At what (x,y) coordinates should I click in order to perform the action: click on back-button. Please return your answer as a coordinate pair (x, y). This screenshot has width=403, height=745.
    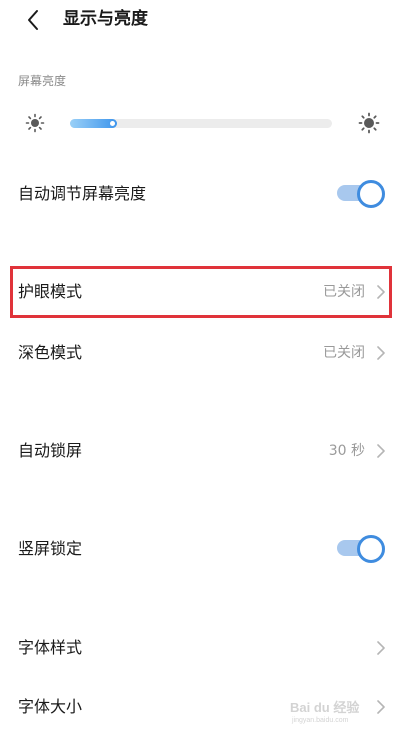
    Looking at the image, I should click on (34, 20).